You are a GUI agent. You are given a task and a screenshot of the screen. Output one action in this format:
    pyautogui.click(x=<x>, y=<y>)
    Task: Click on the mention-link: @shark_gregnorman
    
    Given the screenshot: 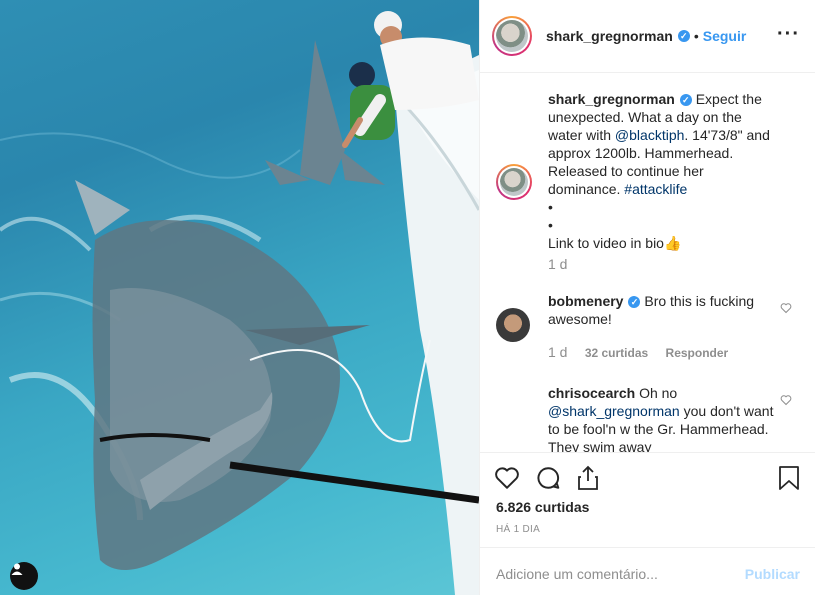 What is the action you would take?
    pyautogui.click(x=614, y=411)
    